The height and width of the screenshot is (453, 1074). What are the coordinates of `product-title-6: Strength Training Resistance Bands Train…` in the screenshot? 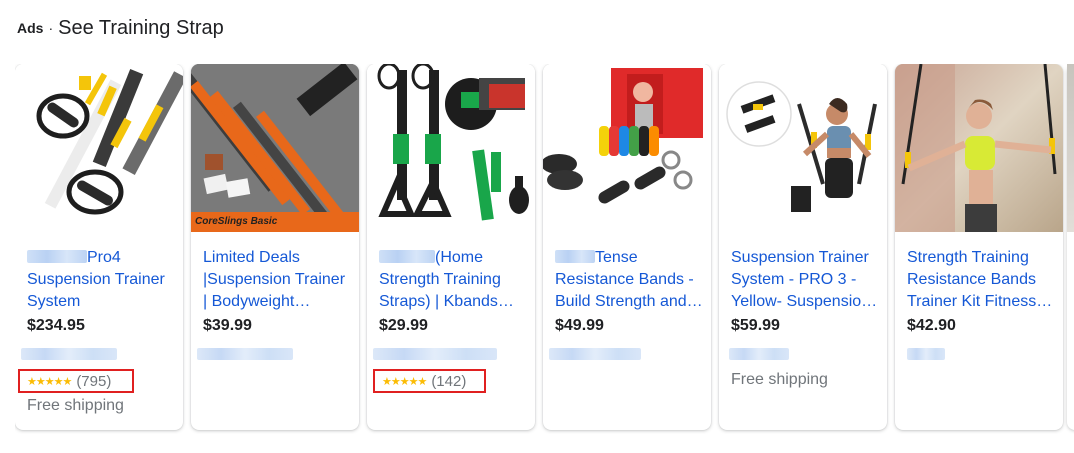 It's located at (981, 280).